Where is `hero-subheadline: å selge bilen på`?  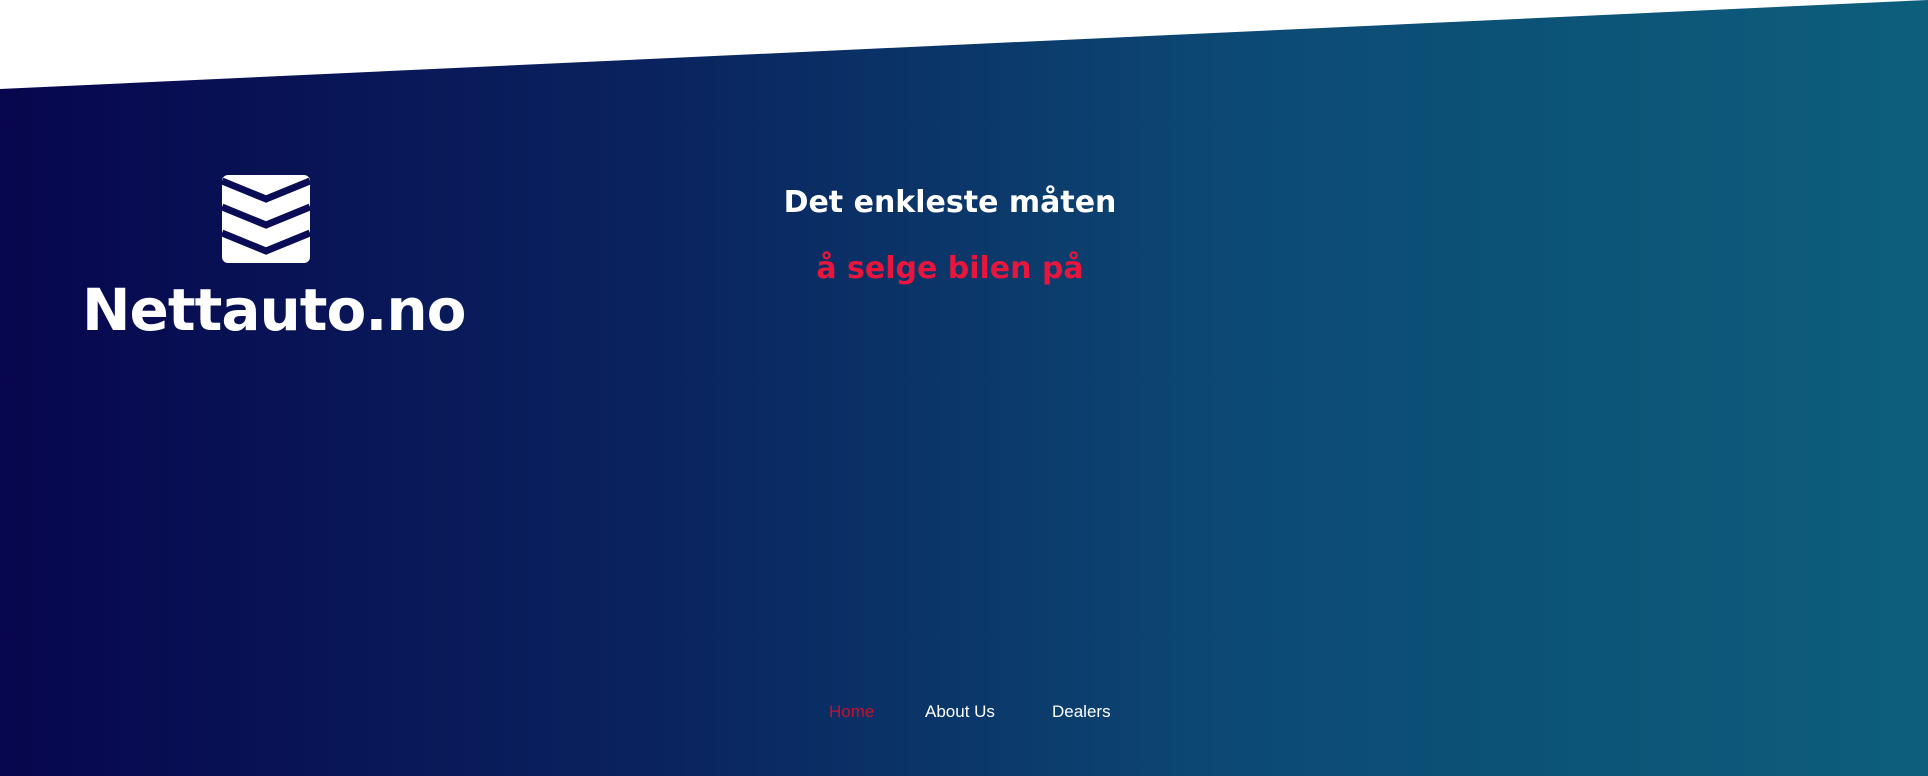 hero-subheadline: å selge bilen på is located at coordinates (950, 268).